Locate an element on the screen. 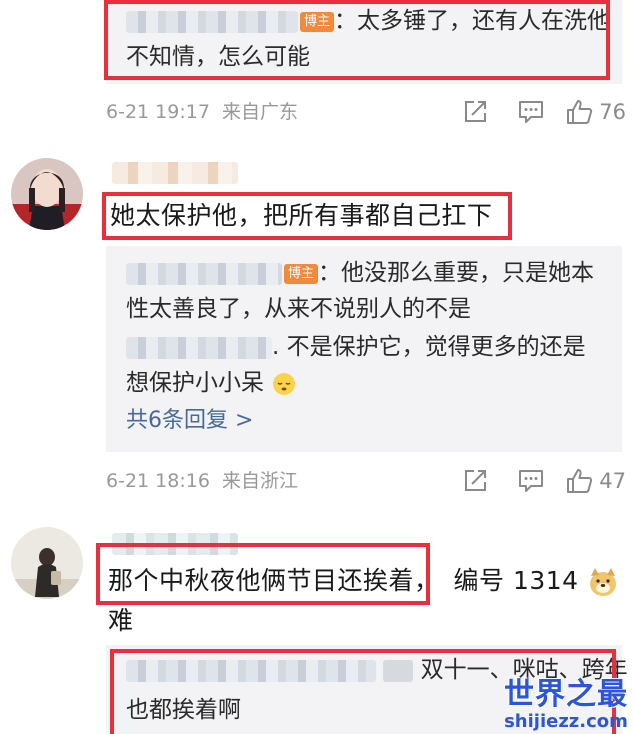 This screenshot has height=734, width=634. reply-text: 想保护小小呆 is located at coordinates (195, 383).